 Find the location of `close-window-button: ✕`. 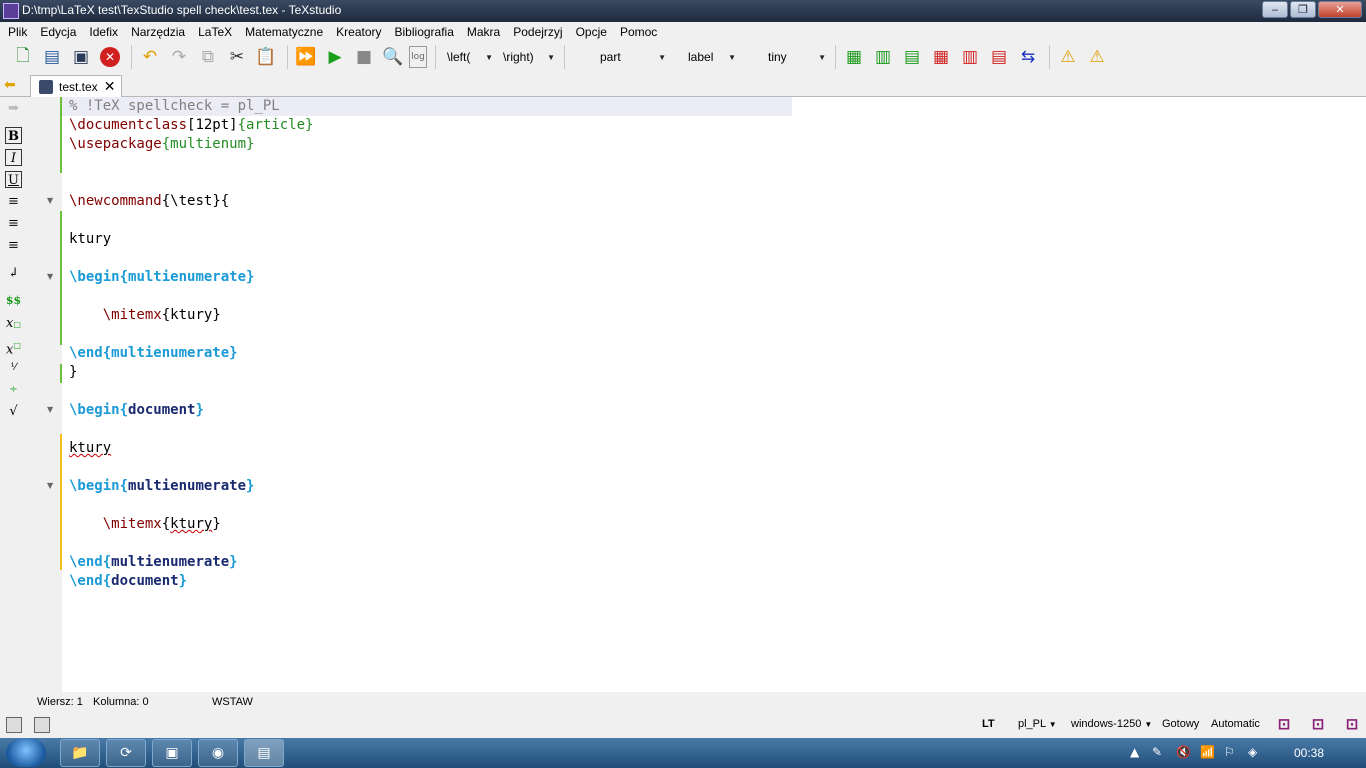

close-window-button: ✕ is located at coordinates (1340, 9).